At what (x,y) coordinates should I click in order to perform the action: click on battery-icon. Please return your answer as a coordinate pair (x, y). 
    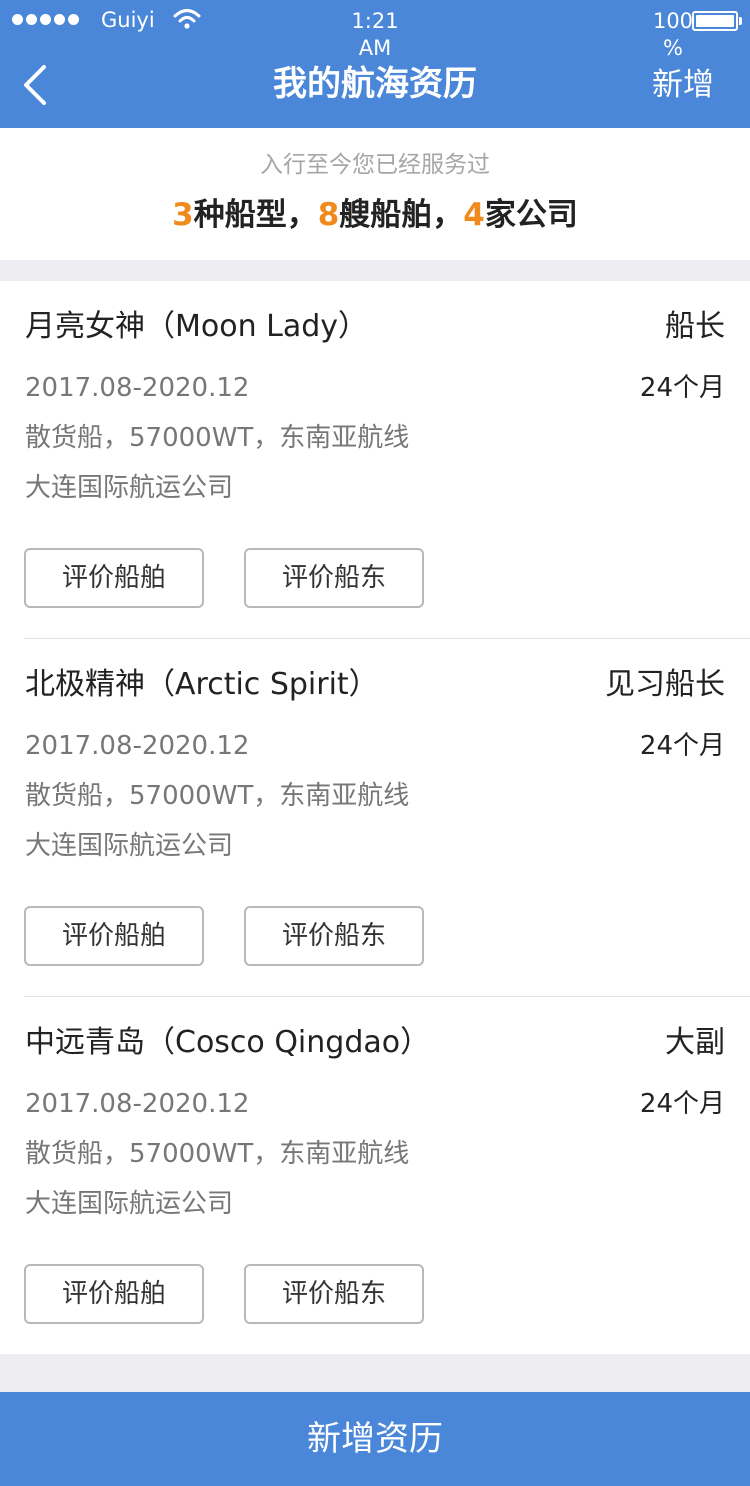
    Looking at the image, I should click on (715, 21).